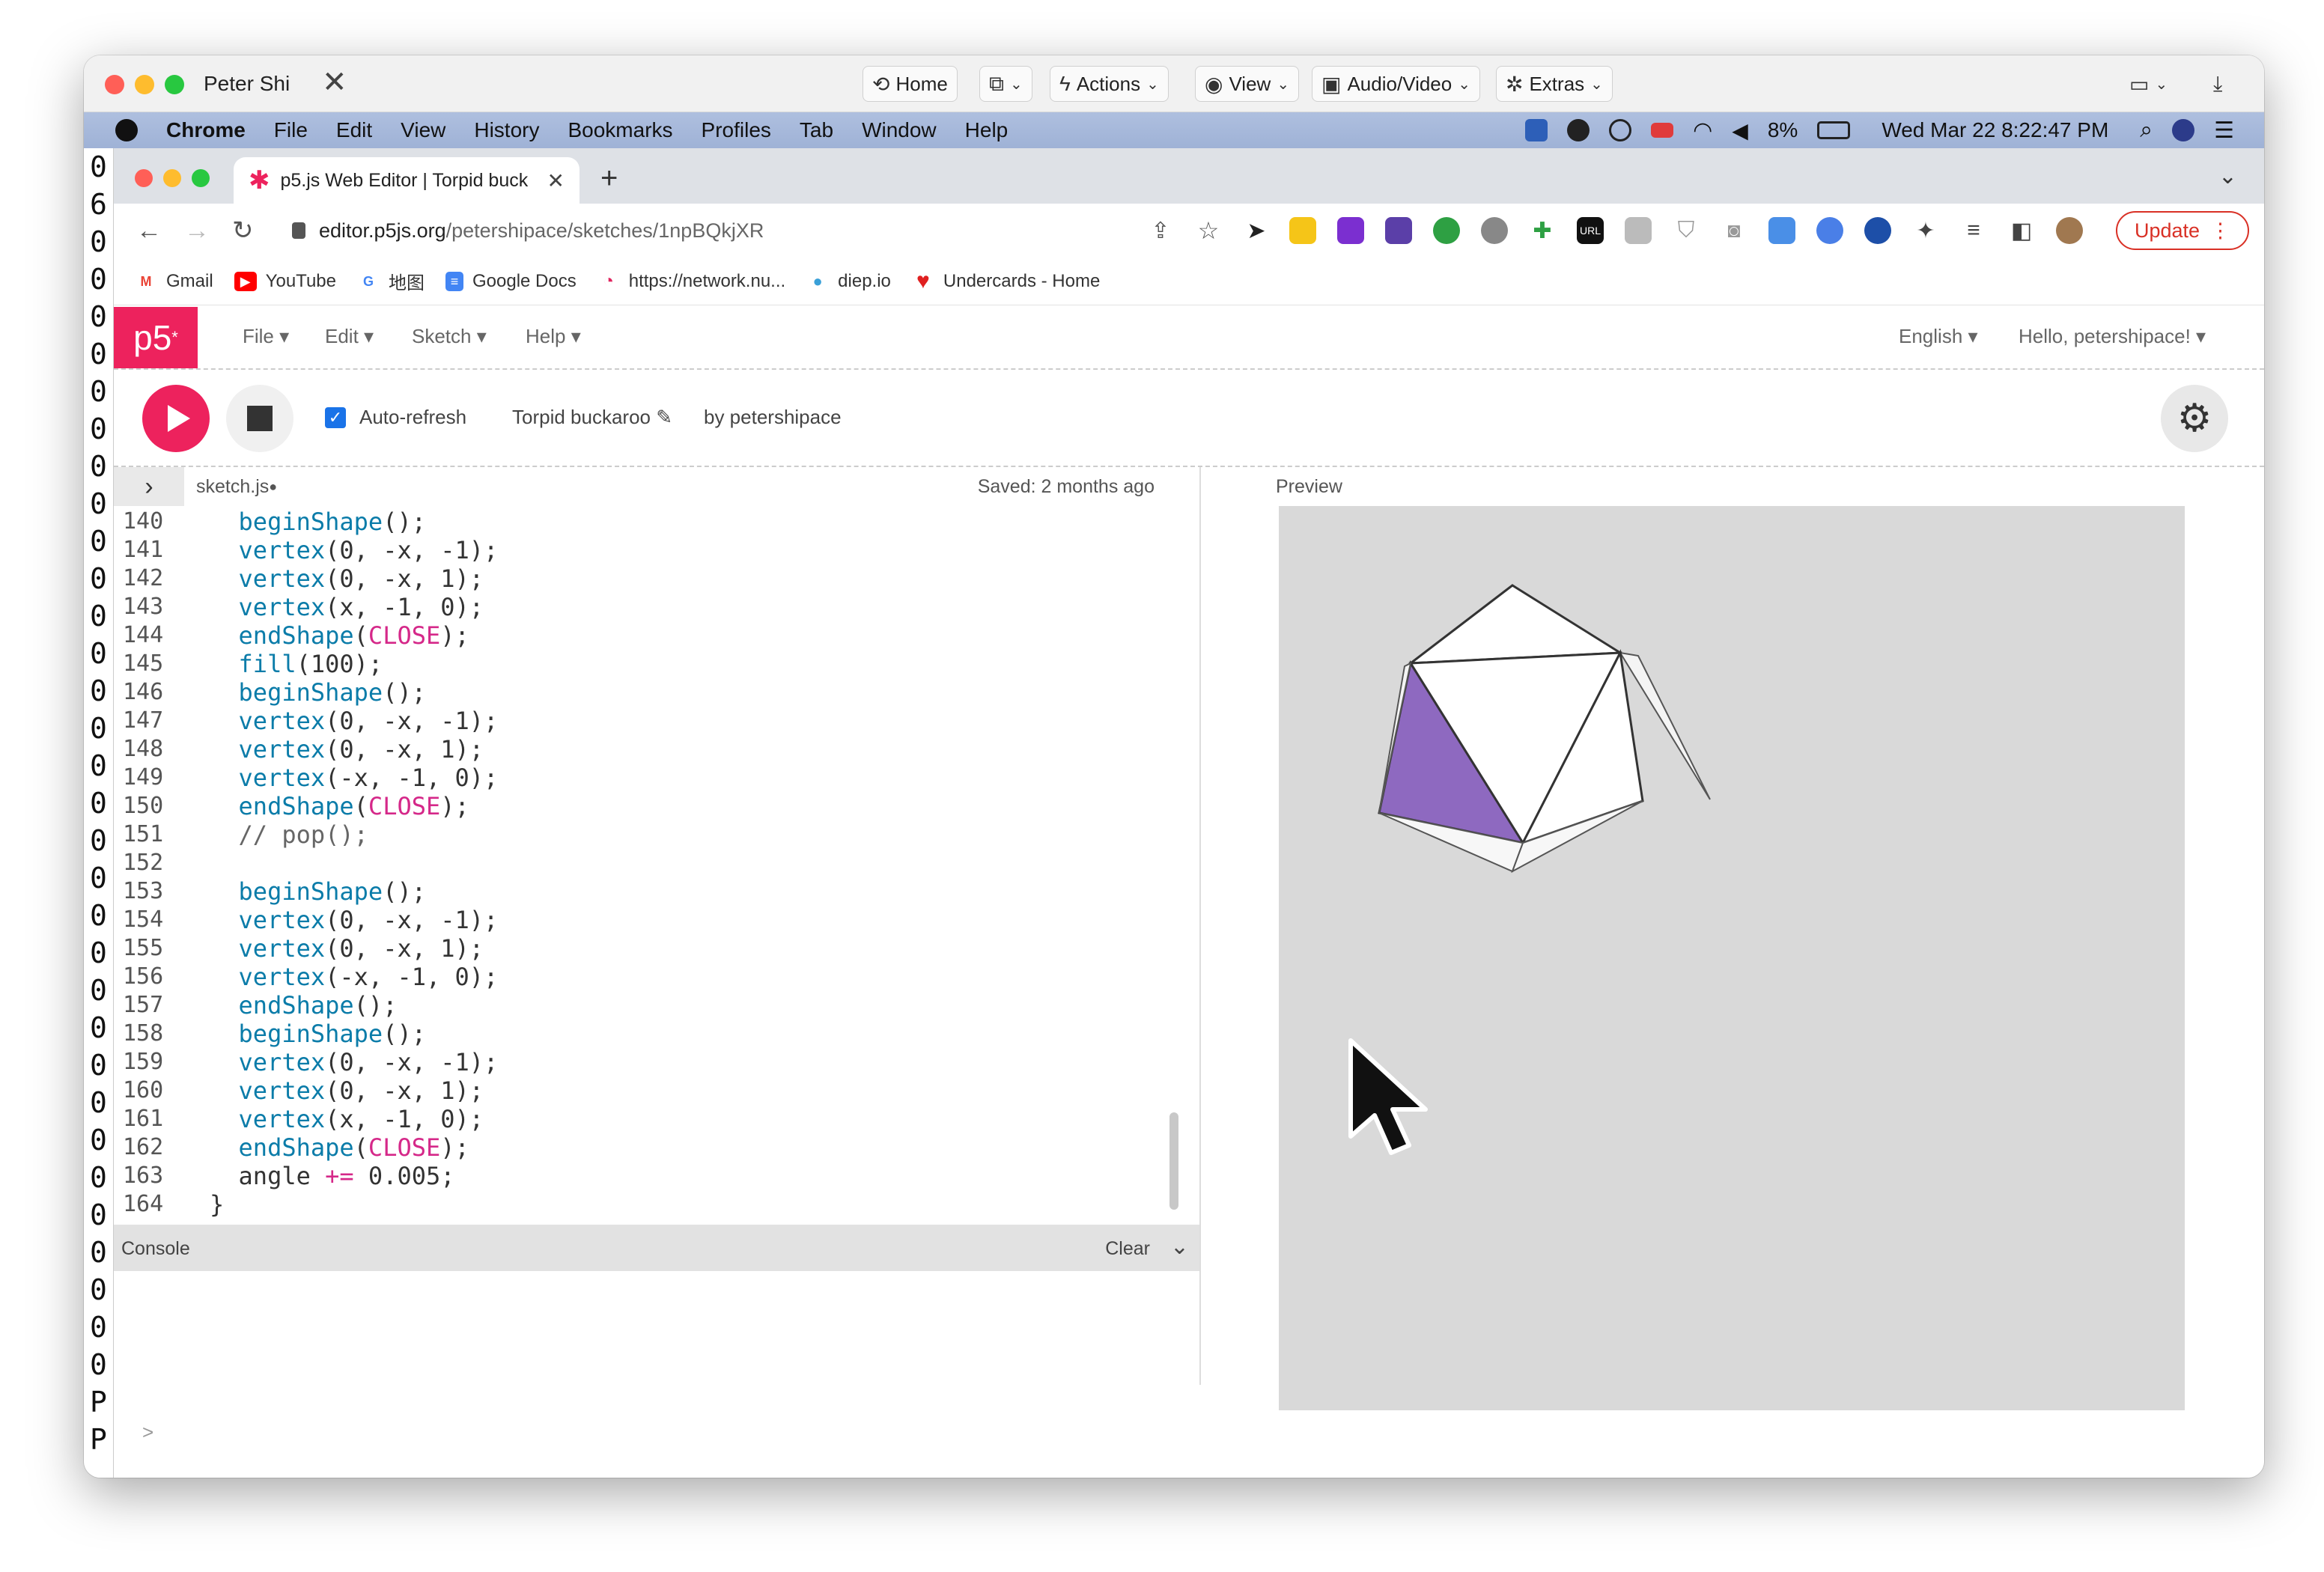 The height and width of the screenshot is (1572, 2324). What do you see at coordinates (197, 231) in the screenshot?
I see `forward-arrow-icon: →` at bounding box center [197, 231].